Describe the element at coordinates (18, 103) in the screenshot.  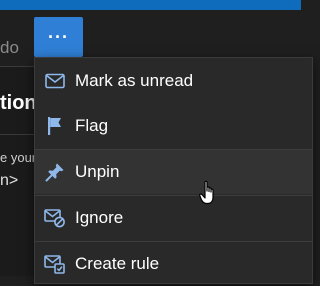
I see `message-subject-fragment: tion` at that location.